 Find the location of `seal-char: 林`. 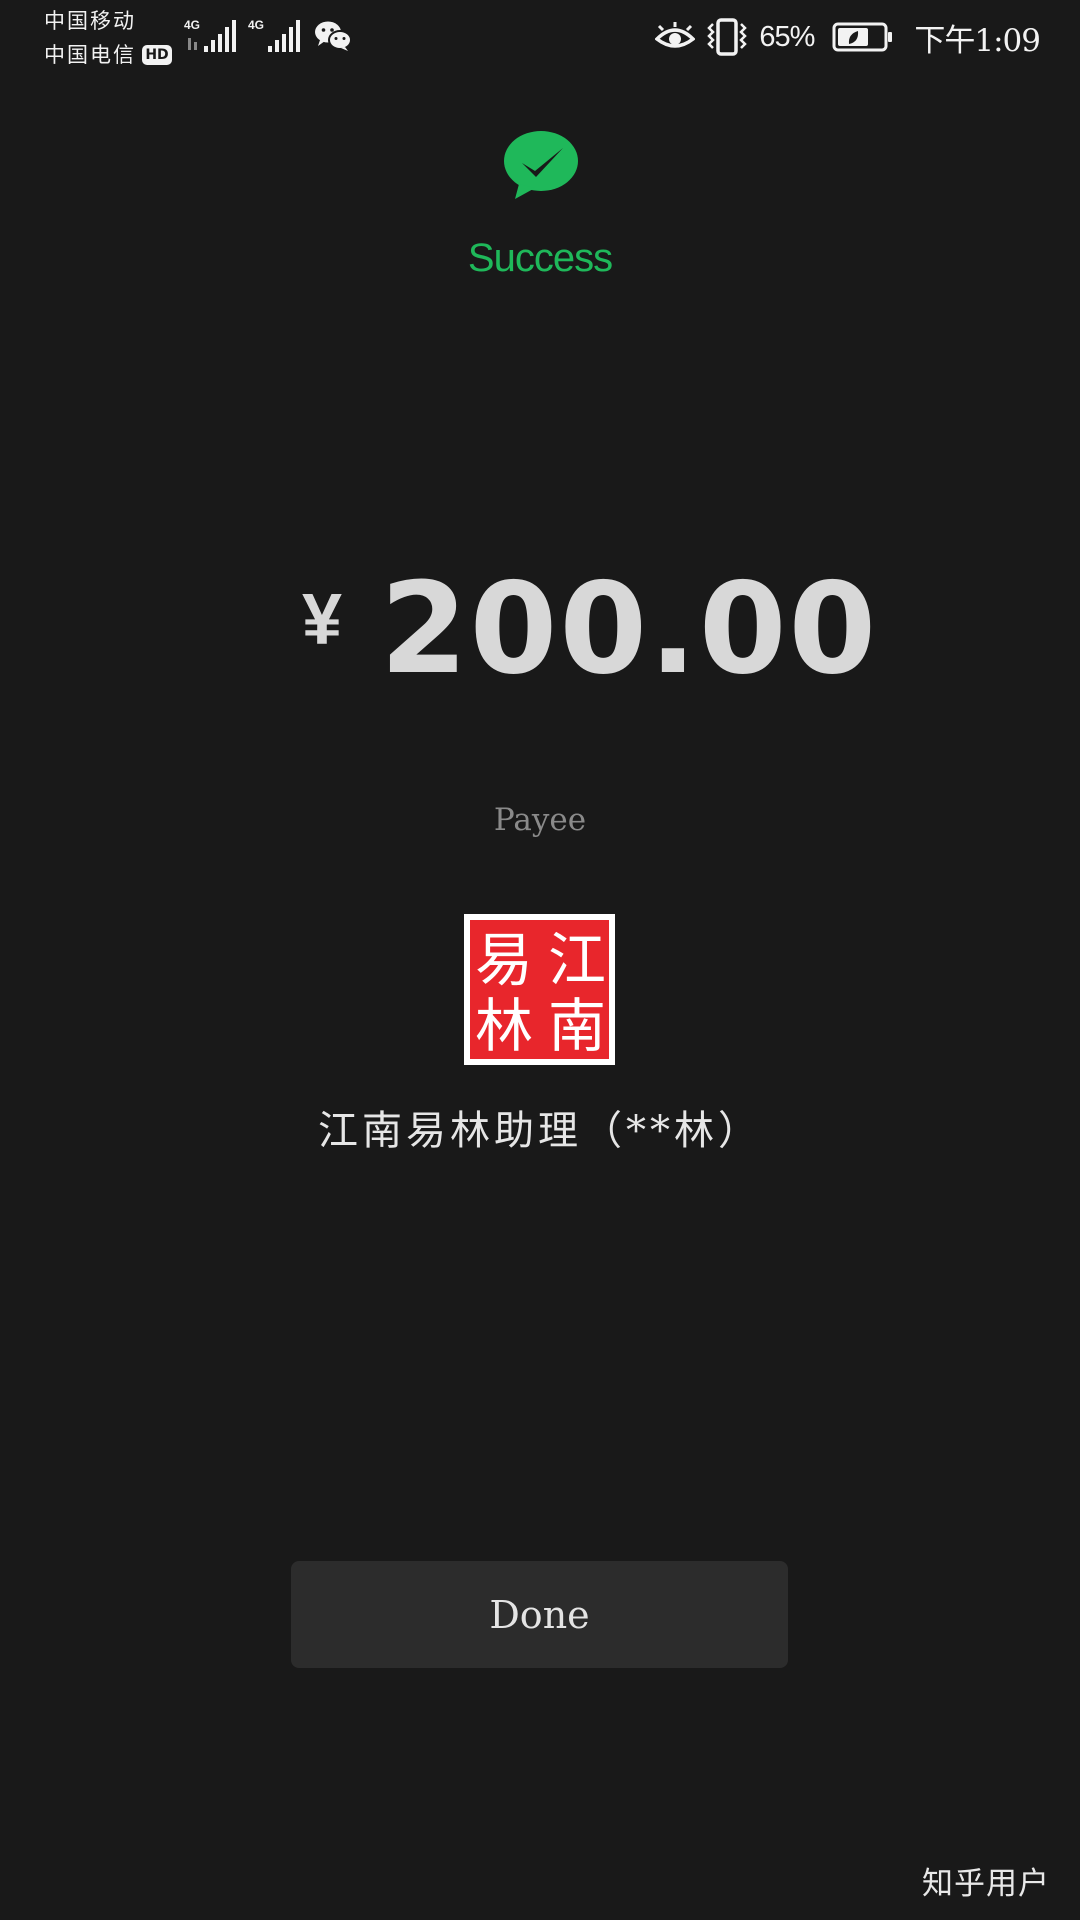

seal-char: 林 is located at coordinates (504, 1026).